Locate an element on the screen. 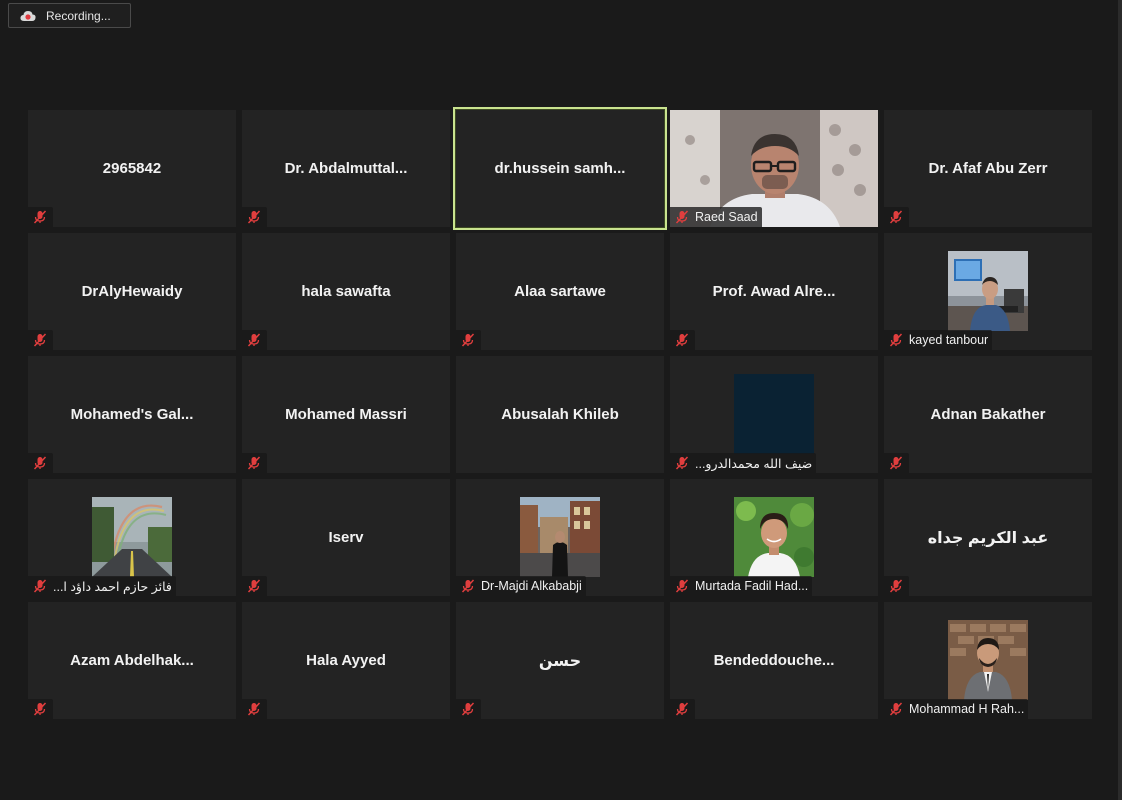 The width and height of the screenshot is (1122, 800). participant-name: hala sawafta is located at coordinates (346, 291).